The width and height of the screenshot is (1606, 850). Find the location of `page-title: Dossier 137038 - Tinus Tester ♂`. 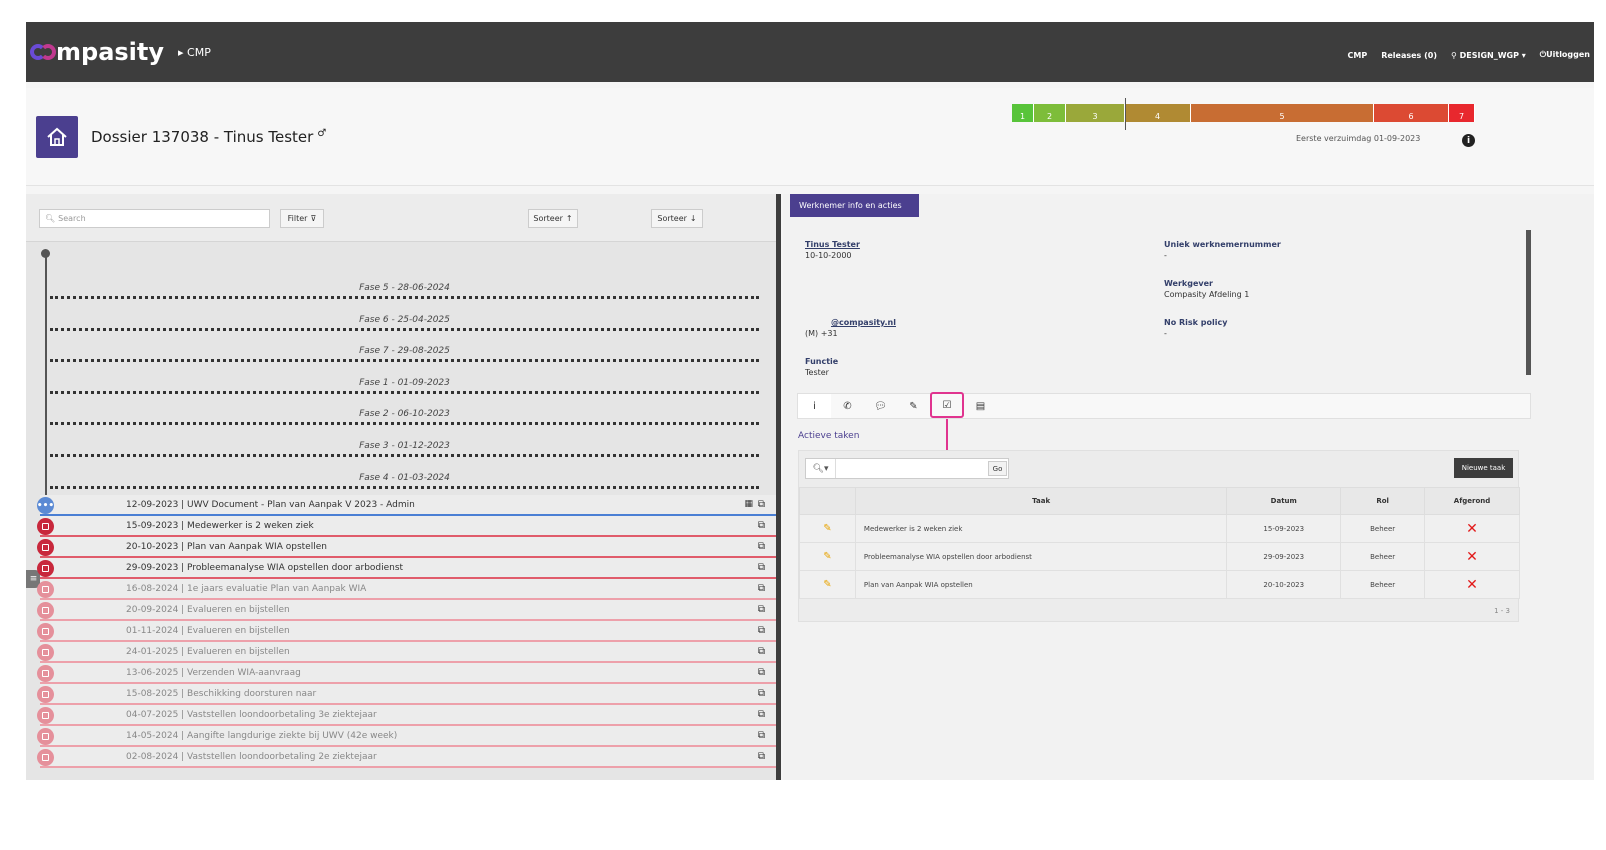

page-title: Dossier 137038 - Tinus Tester ♂ is located at coordinates (209, 137).